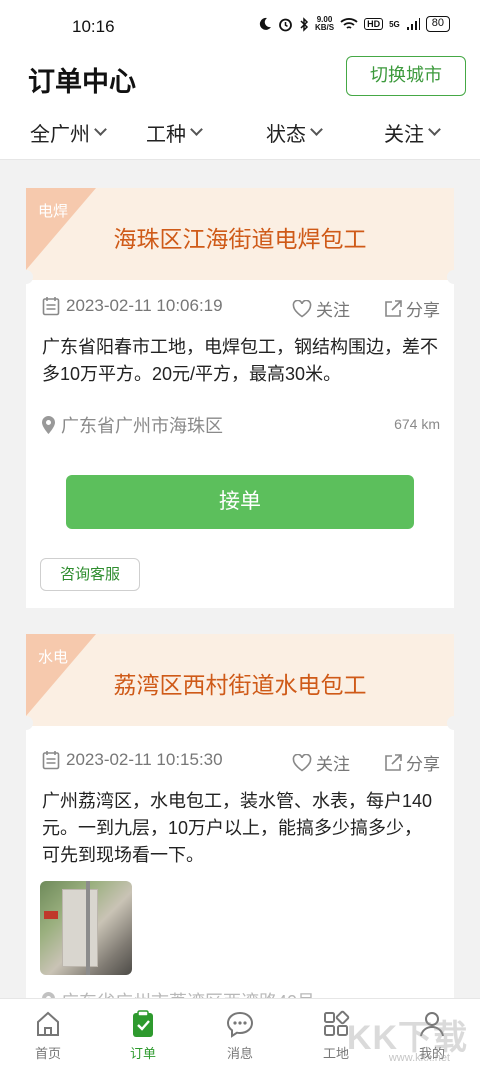 This screenshot has width=480, height=1072. What do you see at coordinates (240, 685) in the screenshot?
I see `order-title: 荔湾区西村街道水电包工` at bounding box center [240, 685].